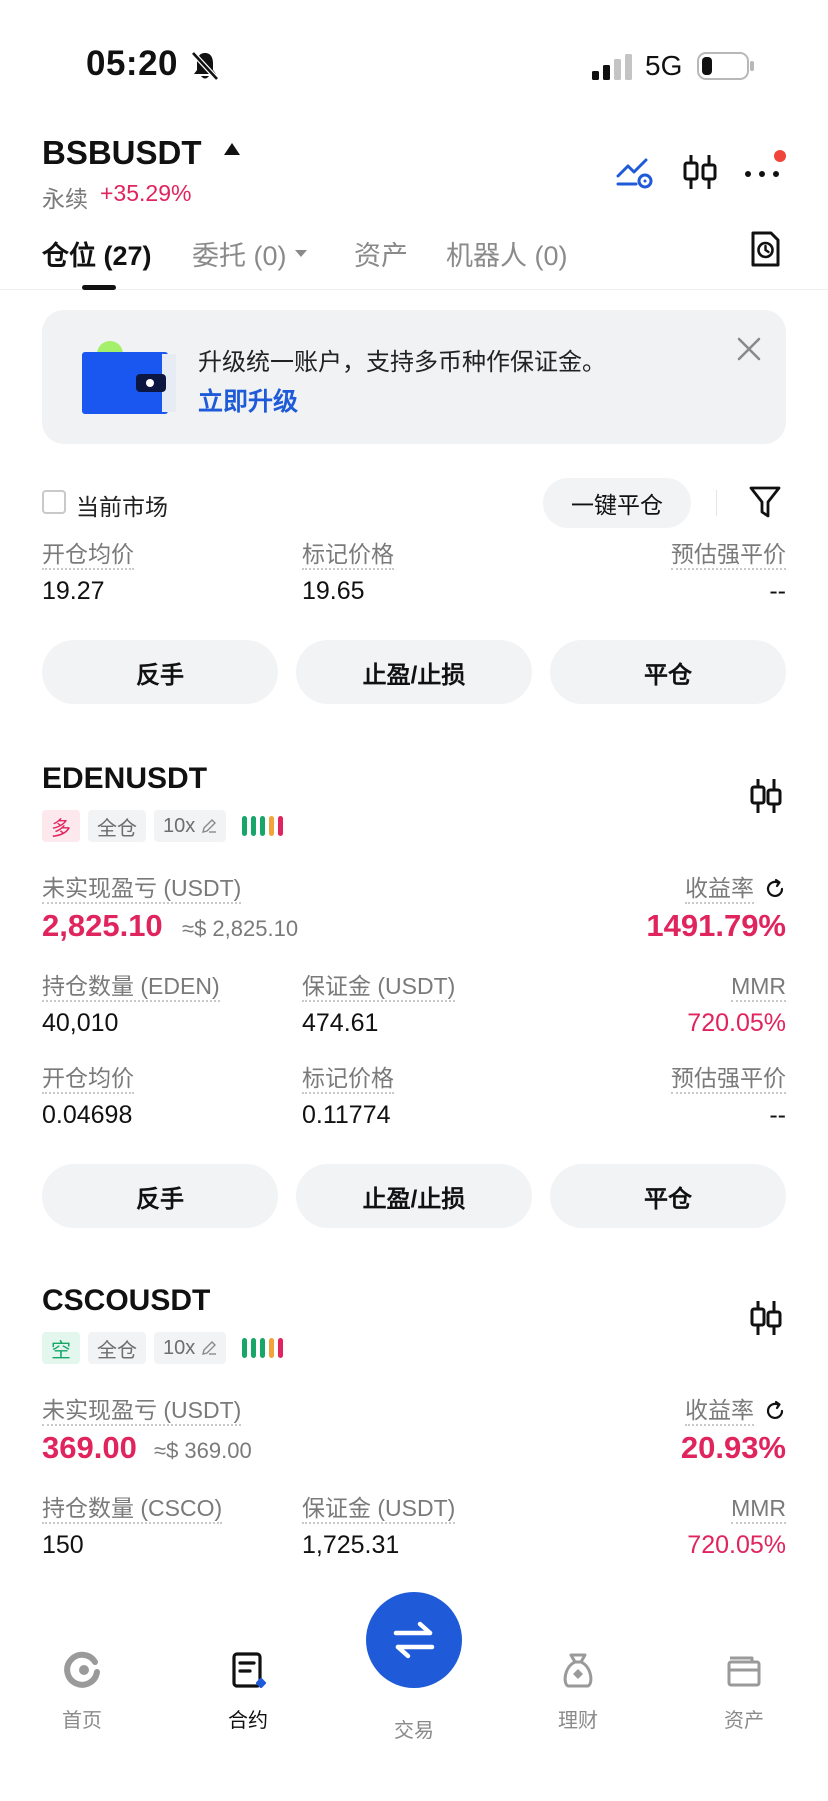  I want to click on unrealized-pnl-usd: ≈$ 369.00, so click(203, 1450).